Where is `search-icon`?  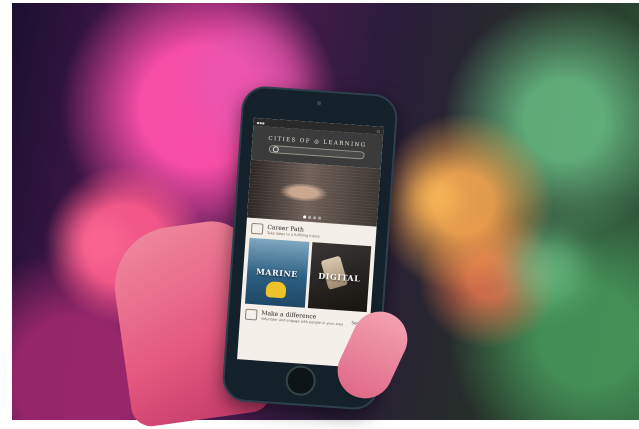 search-icon is located at coordinates (276, 149).